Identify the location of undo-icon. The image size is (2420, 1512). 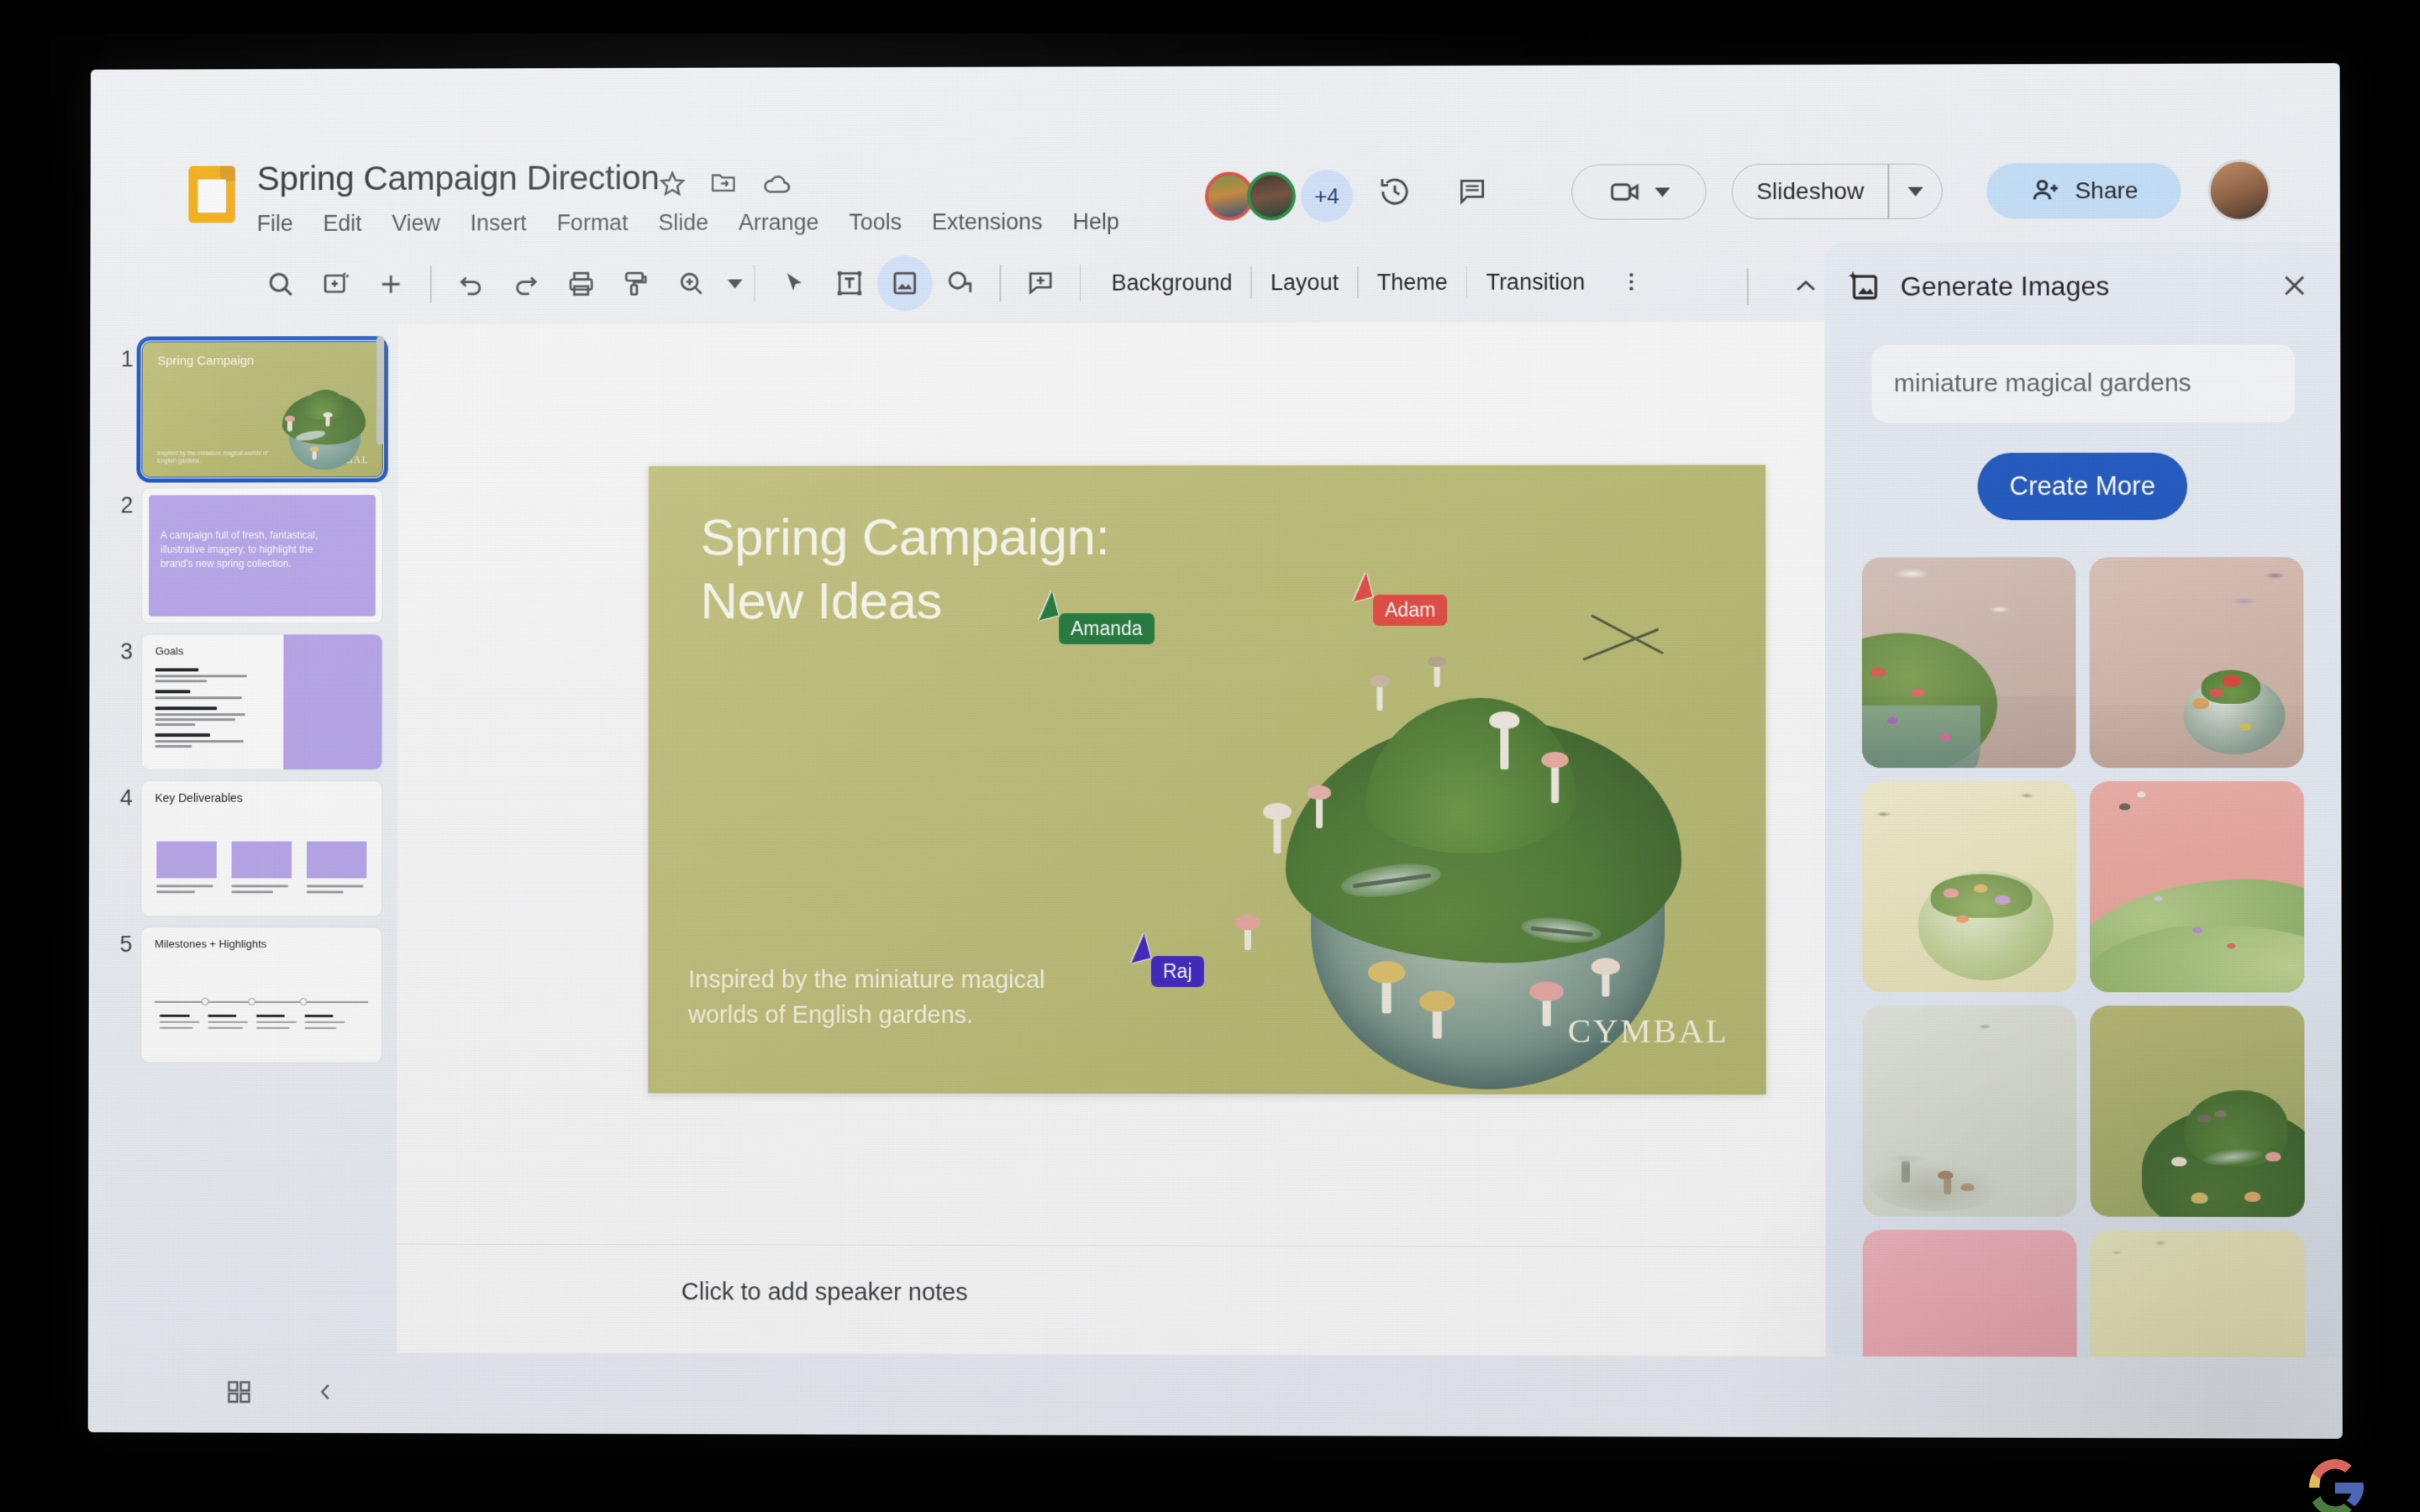
(470, 284).